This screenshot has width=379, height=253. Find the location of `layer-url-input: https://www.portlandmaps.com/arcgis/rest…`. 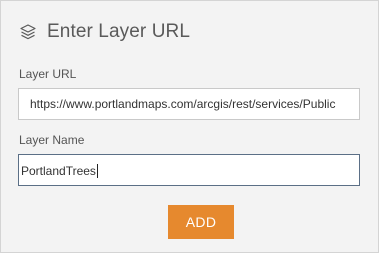

layer-url-input: https://www.portlandmaps.com/arcgis/rest… is located at coordinates (189, 104).